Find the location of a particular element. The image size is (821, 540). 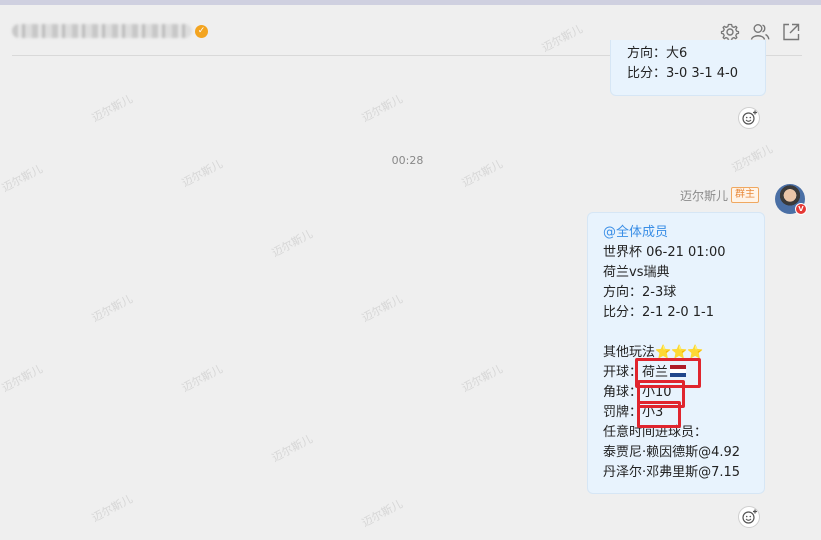

scorer-1: 泰贾尼·赖因德斯@4.92 is located at coordinates (672, 452).